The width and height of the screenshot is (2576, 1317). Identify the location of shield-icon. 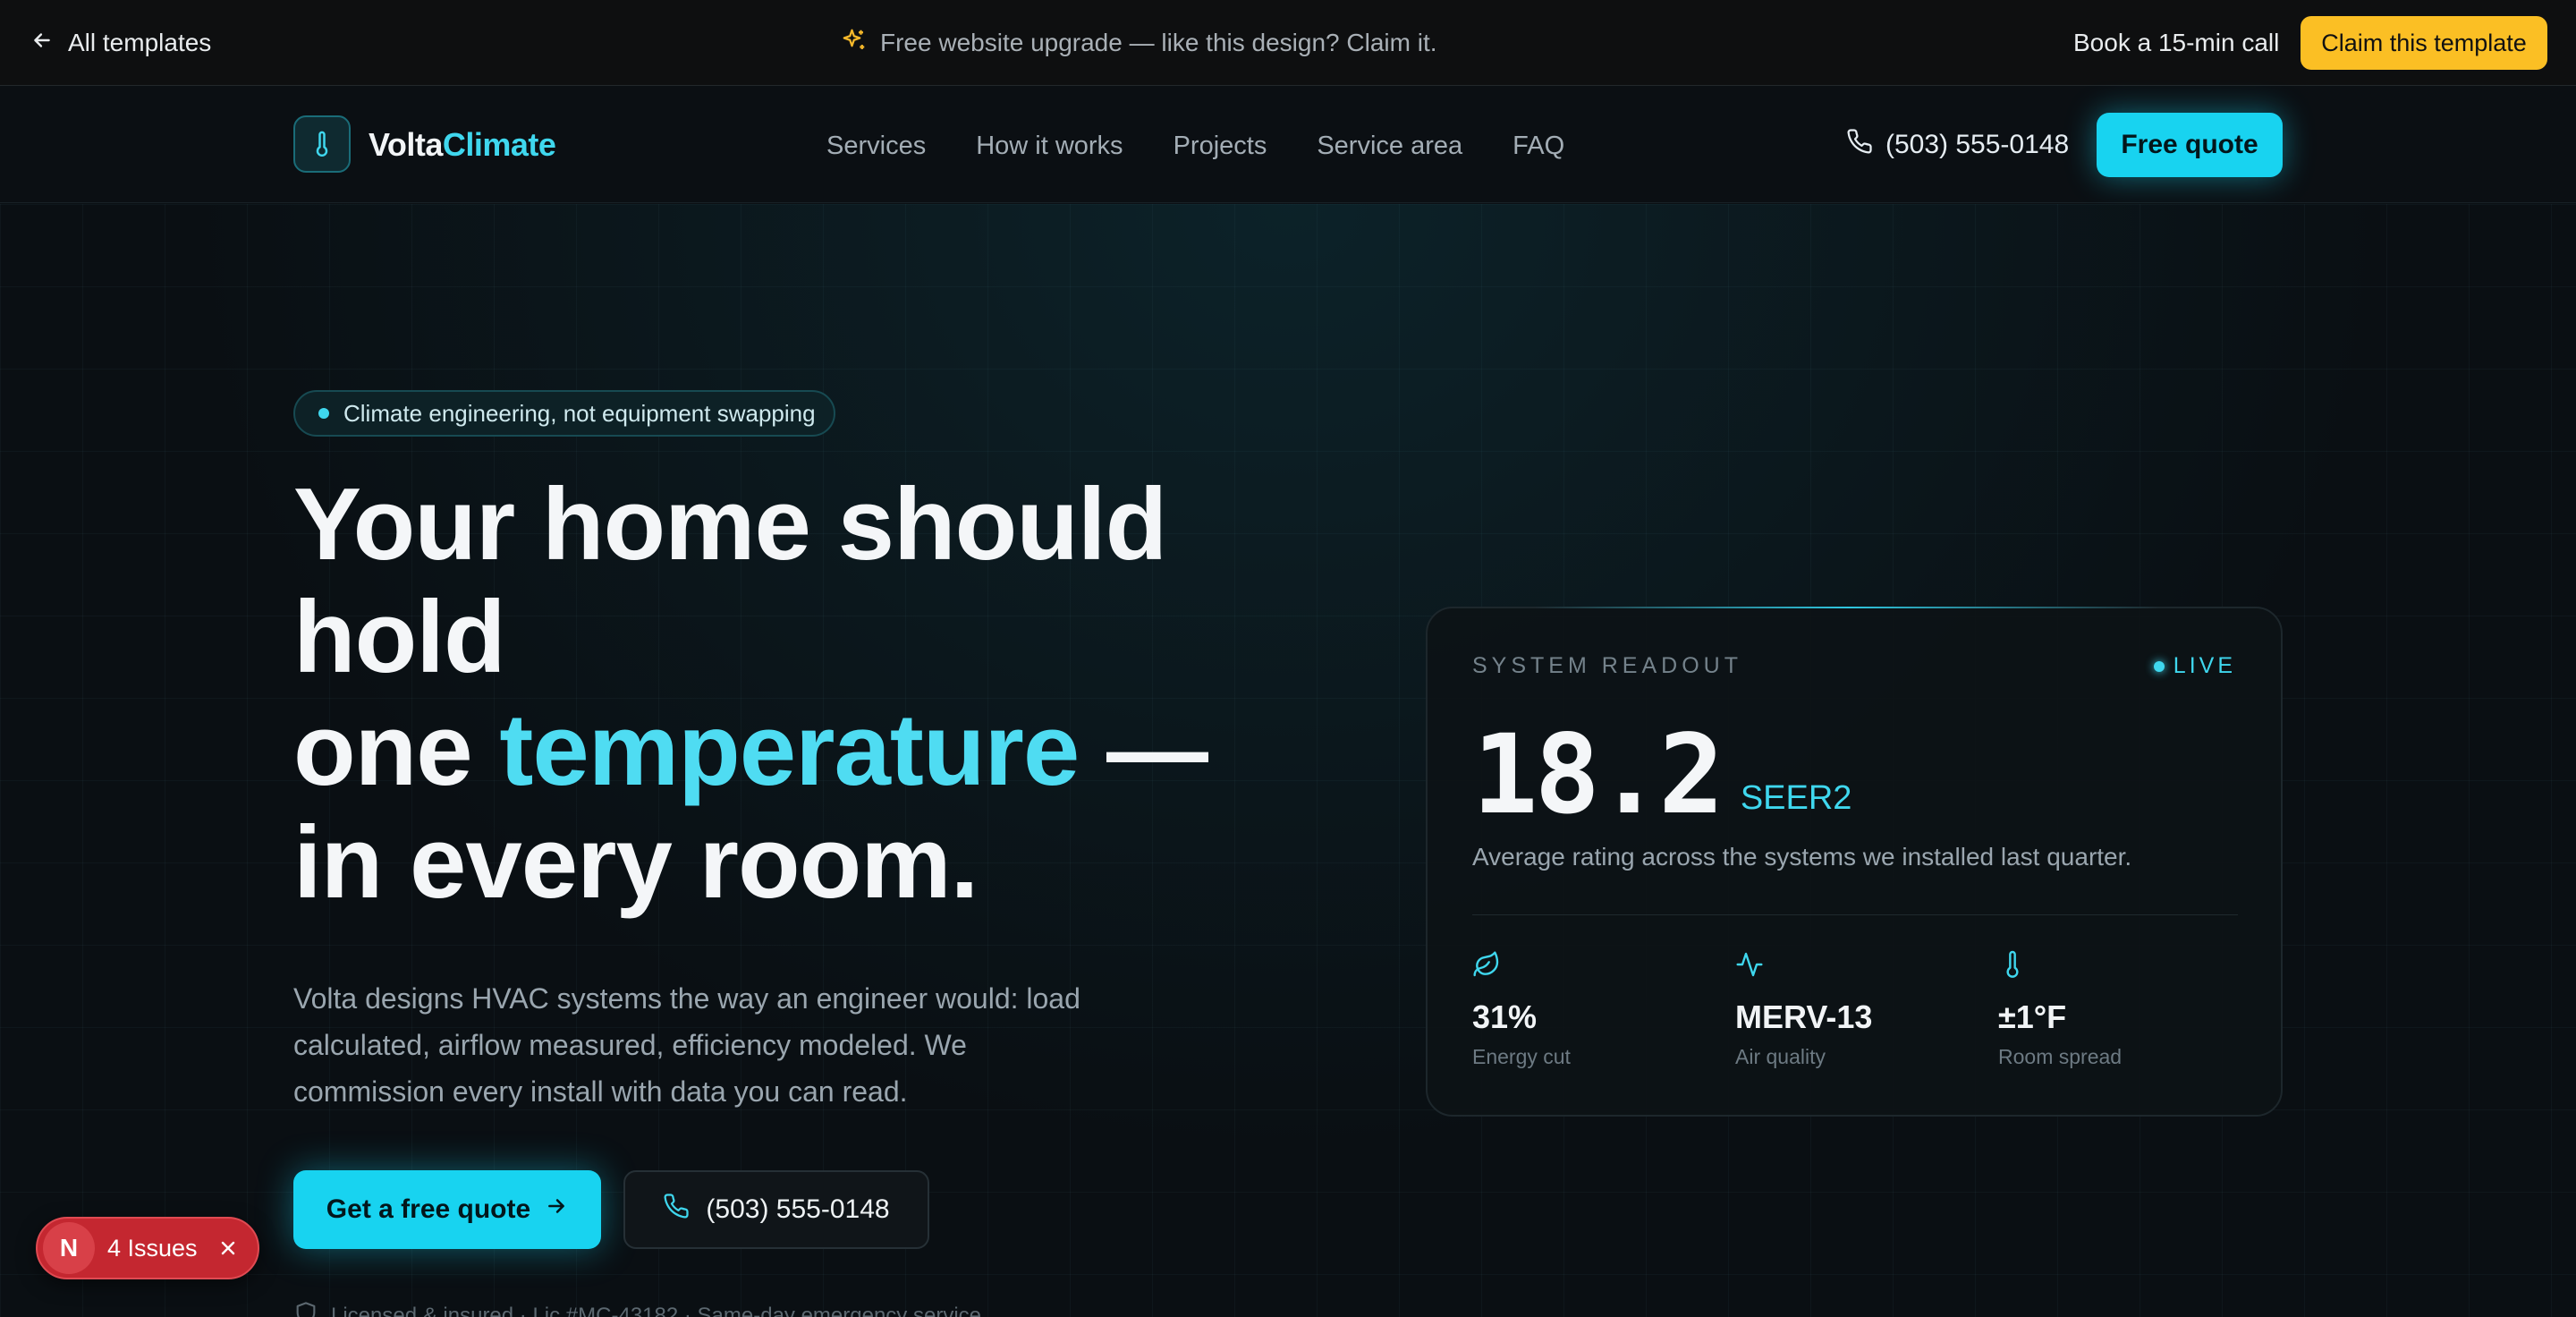
(305, 1309).